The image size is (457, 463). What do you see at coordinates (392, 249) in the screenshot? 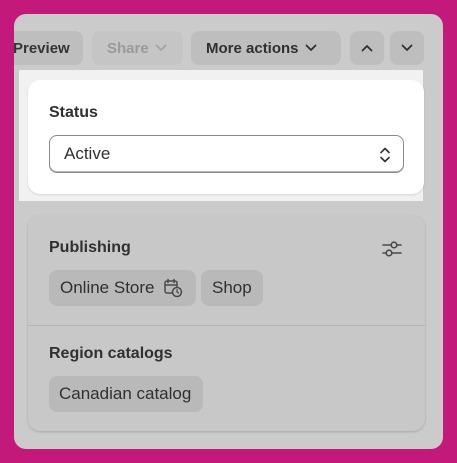
I see `sliders-icon` at bounding box center [392, 249].